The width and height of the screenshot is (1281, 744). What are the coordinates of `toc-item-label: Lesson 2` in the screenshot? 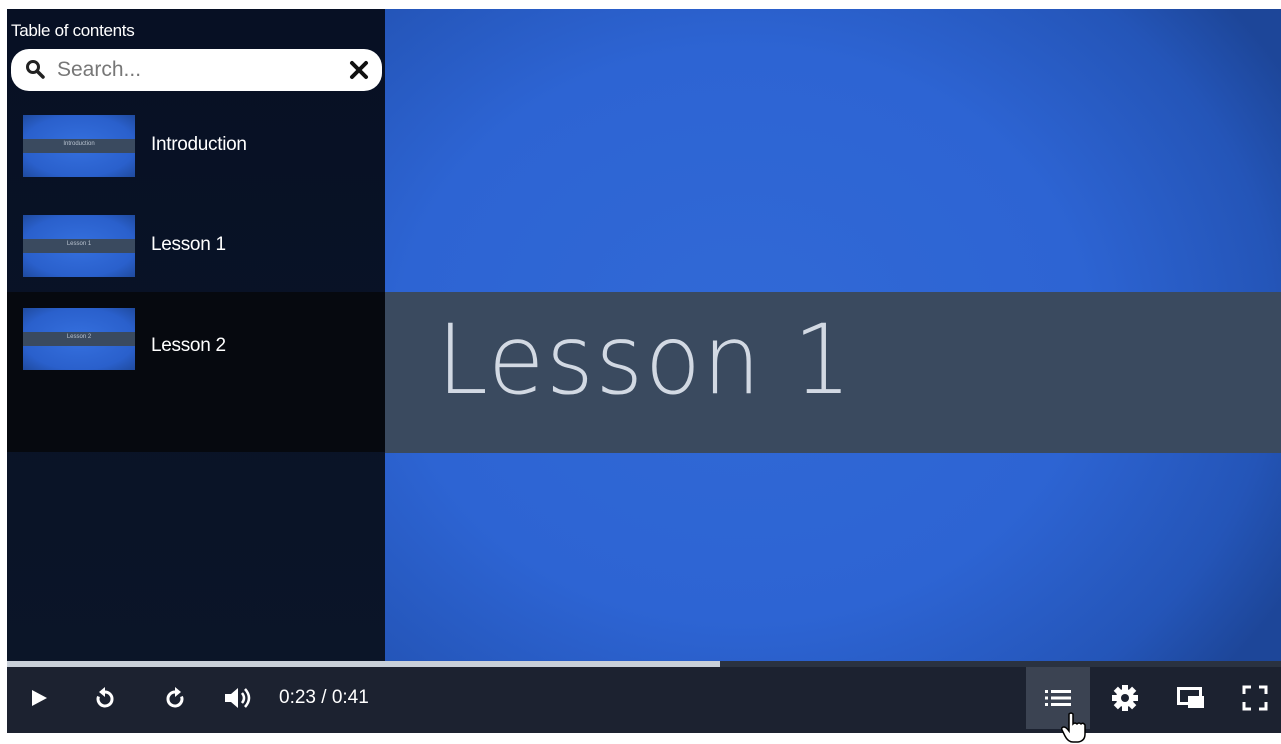 It's located at (188, 345).